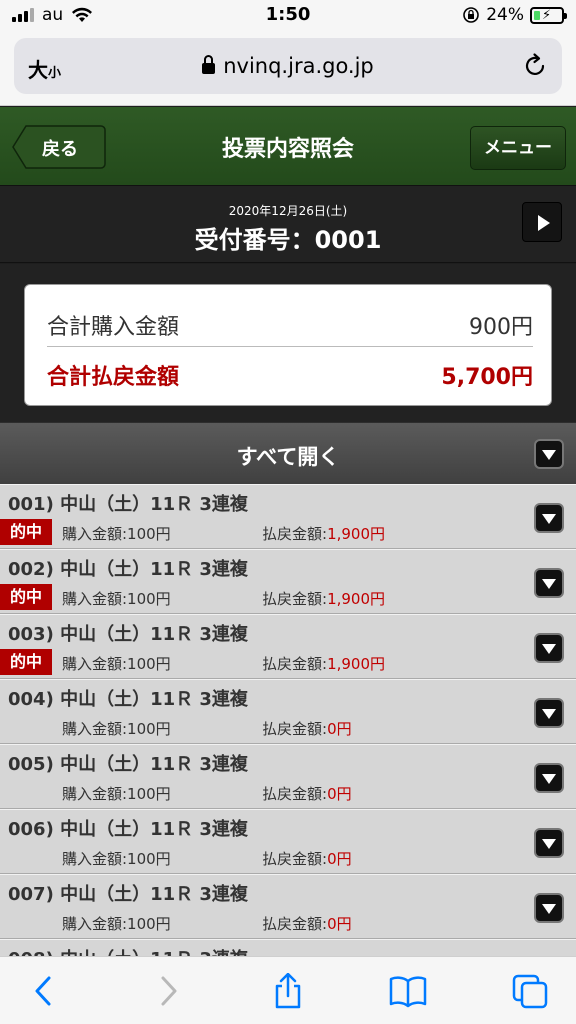  I want to click on menu-button: メニュー, so click(518, 148).